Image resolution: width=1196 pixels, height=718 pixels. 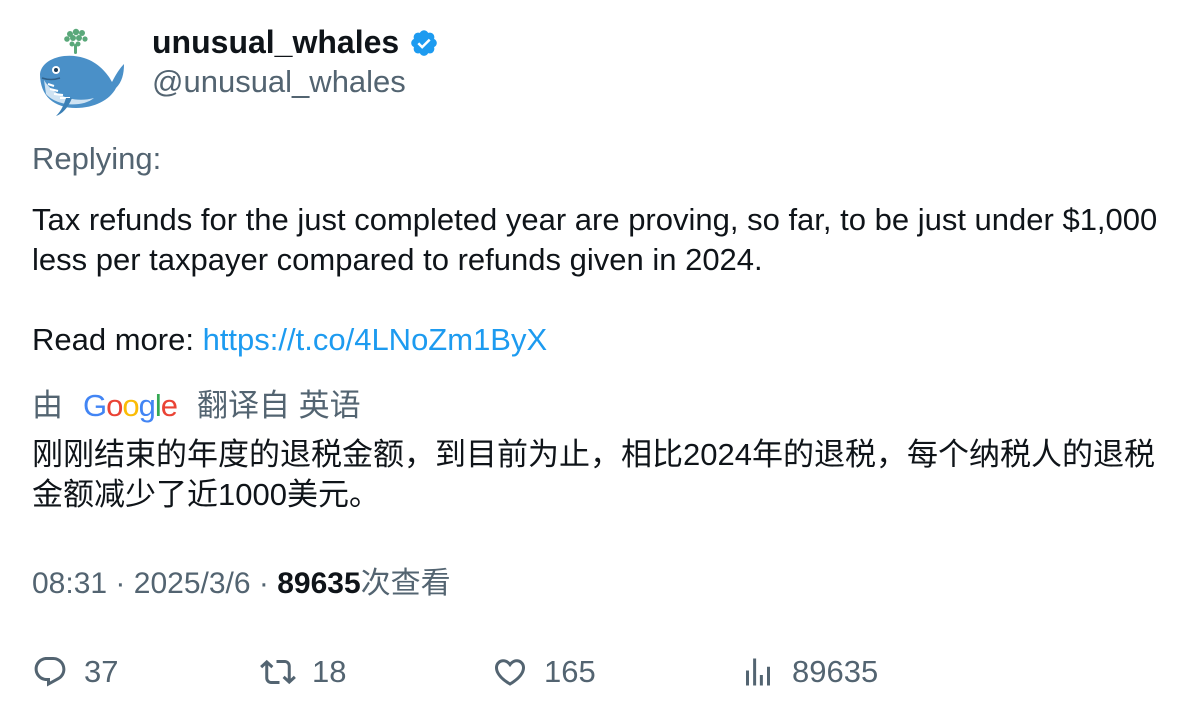 I want to click on tweet-date: 2025/3/6, so click(x=192, y=583).